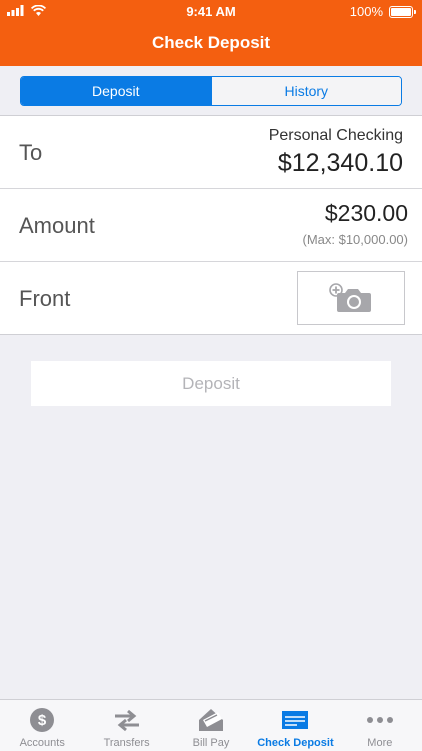  What do you see at coordinates (366, 213) in the screenshot?
I see `amount-value: $230.00` at bounding box center [366, 213].